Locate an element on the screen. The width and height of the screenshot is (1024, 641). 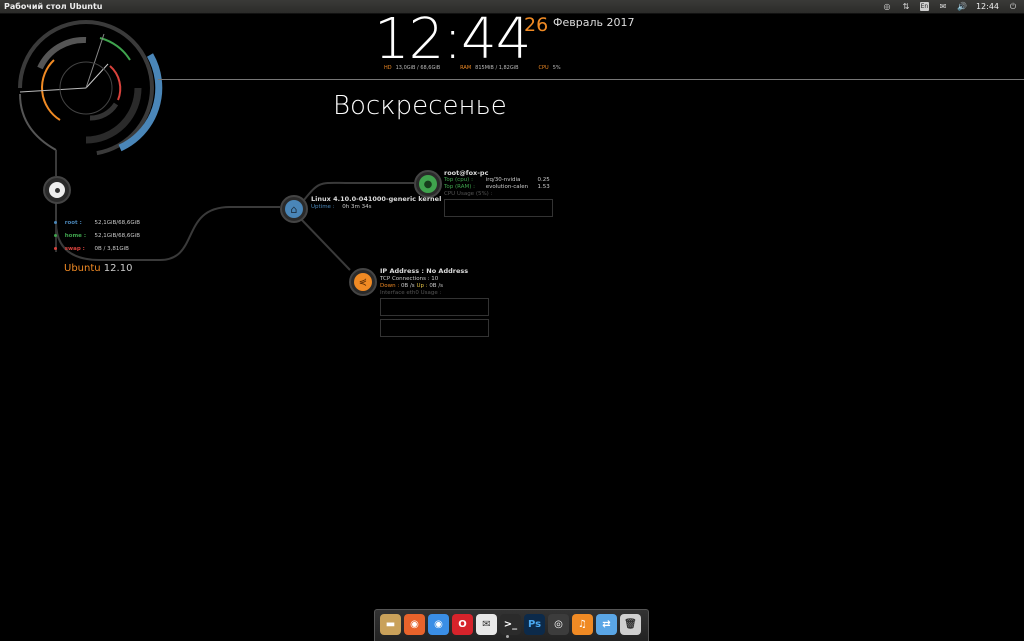
terminal-icon: >_ is located at coordinates (510, 624).